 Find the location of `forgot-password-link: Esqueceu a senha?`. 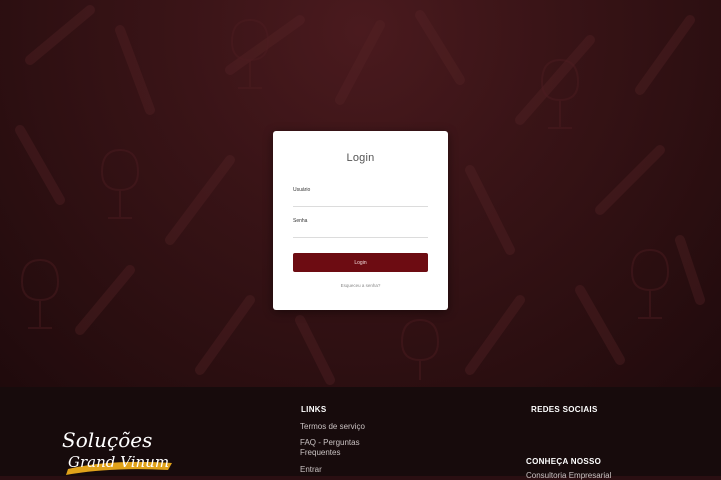

forgot-password-link: Esqueceu a senha? is located at coordinates (360, 285).